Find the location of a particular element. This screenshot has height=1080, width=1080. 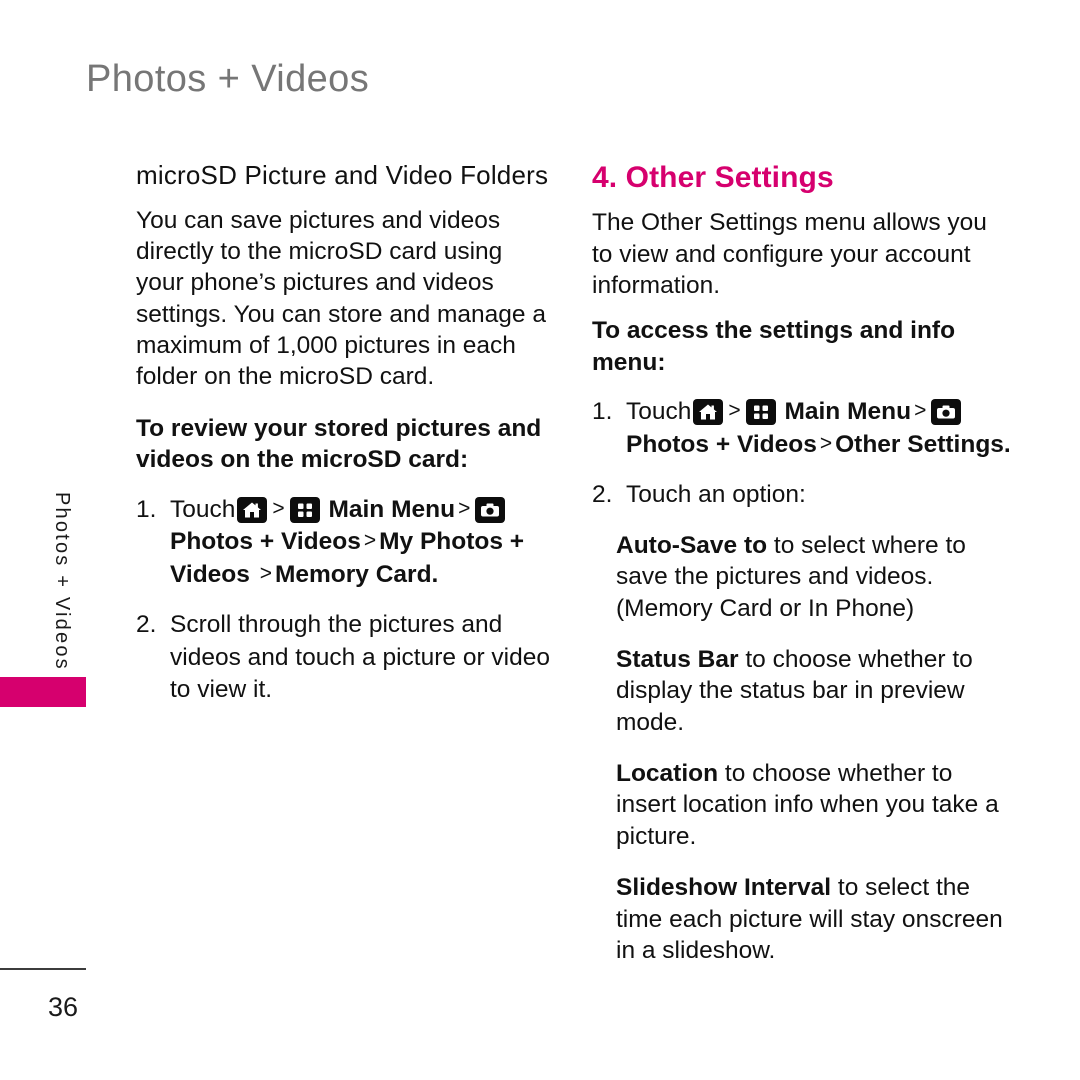

option-slideshow-interval-name: Slideshow Interval is located at coordinates (724, 888).